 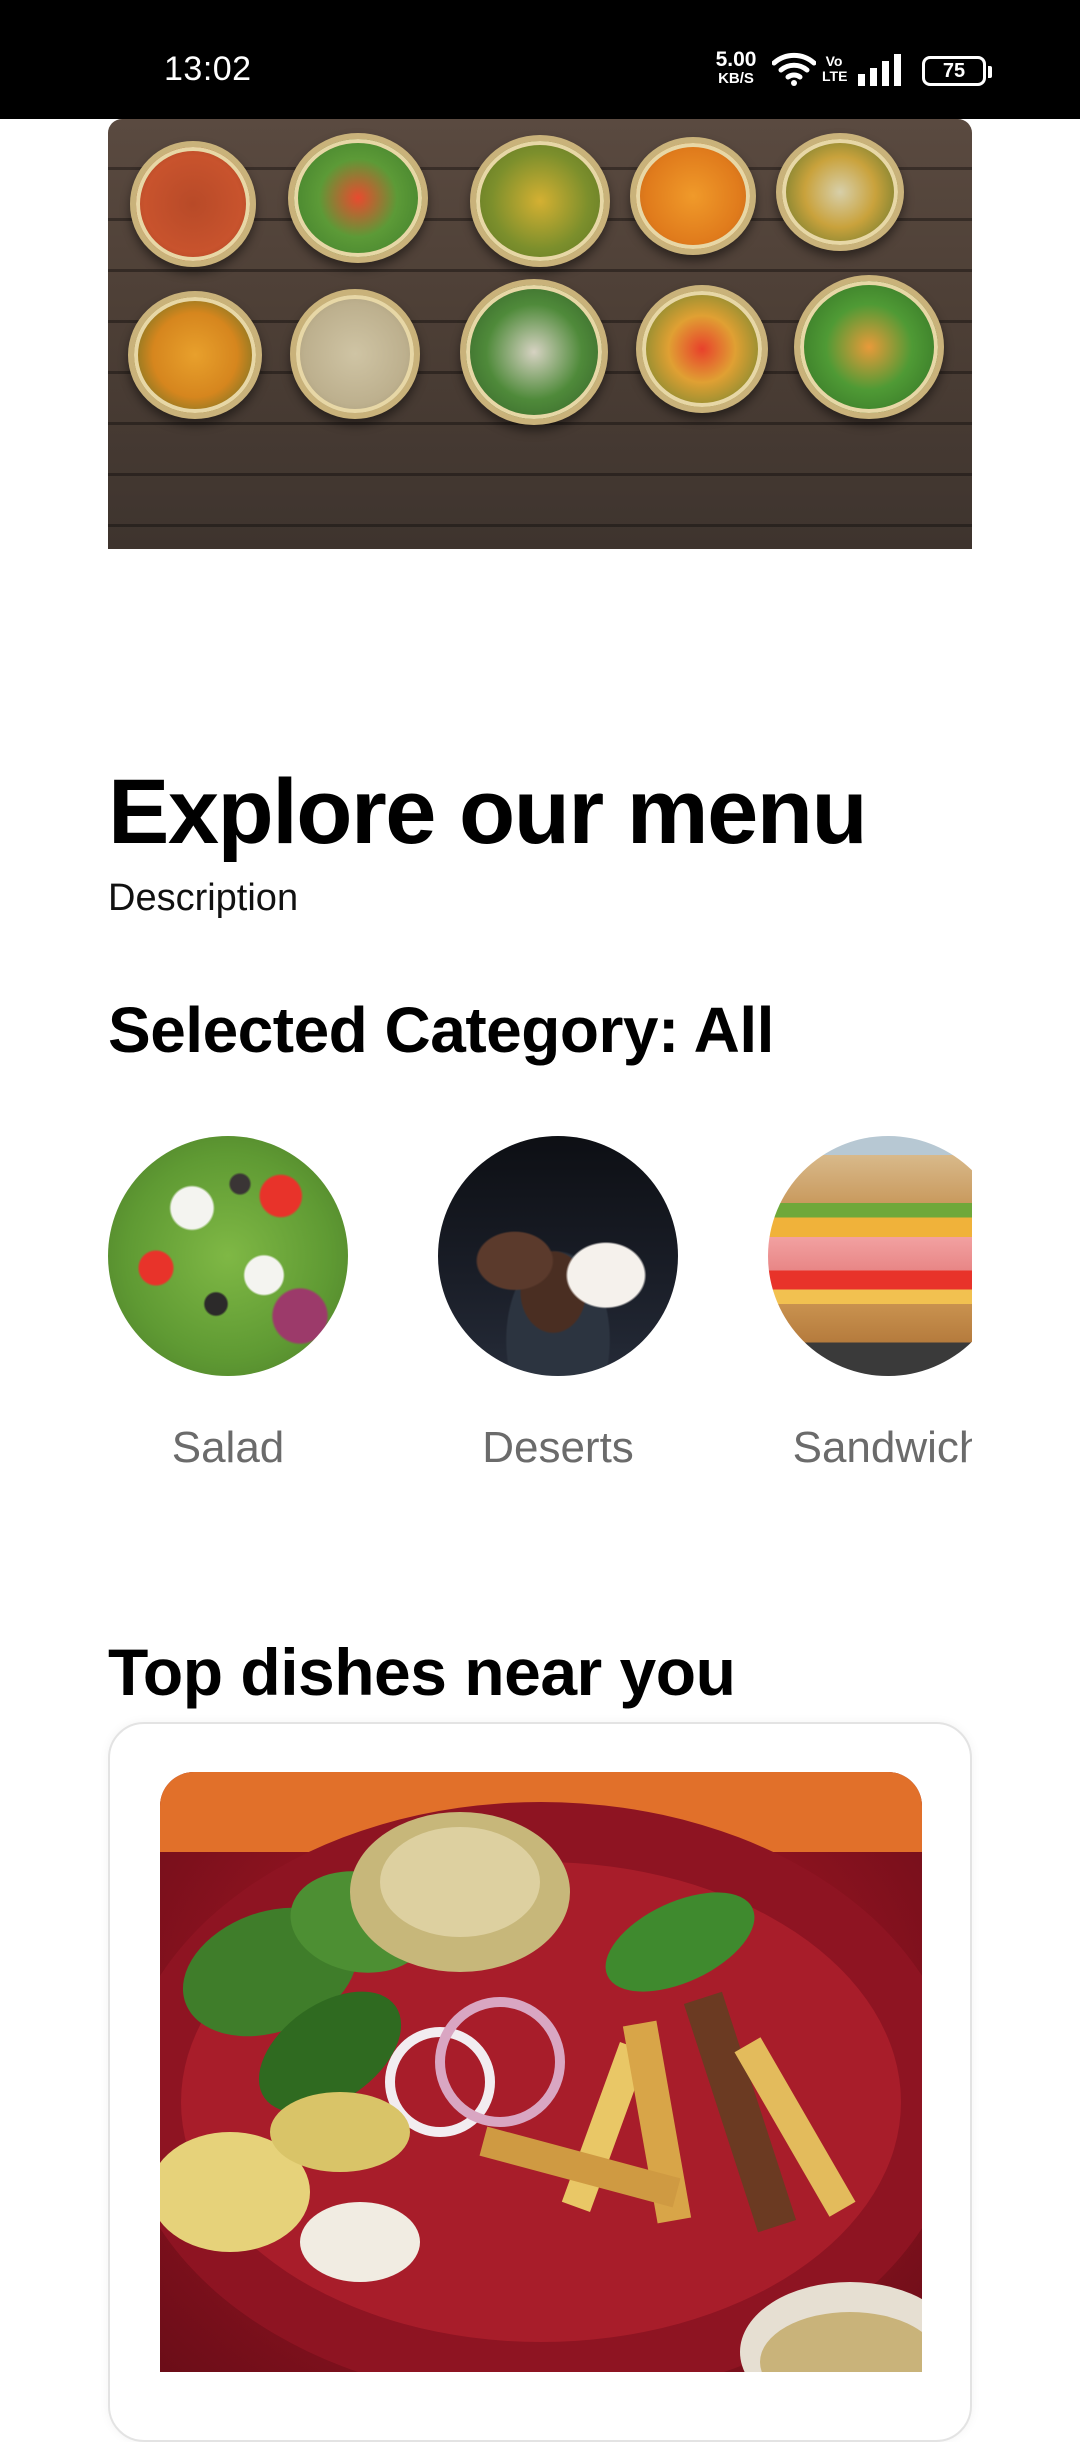 I want to click on top-dishes-heading: Top dishes near you, so click(x=422, y=1672).